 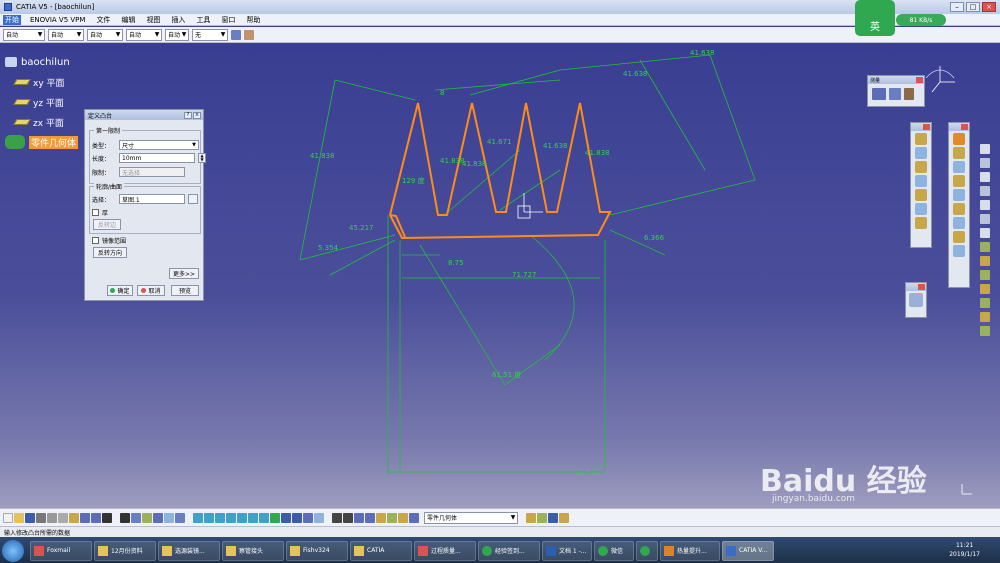 I want to click on sketch-icon, so click(x=959, y=139).